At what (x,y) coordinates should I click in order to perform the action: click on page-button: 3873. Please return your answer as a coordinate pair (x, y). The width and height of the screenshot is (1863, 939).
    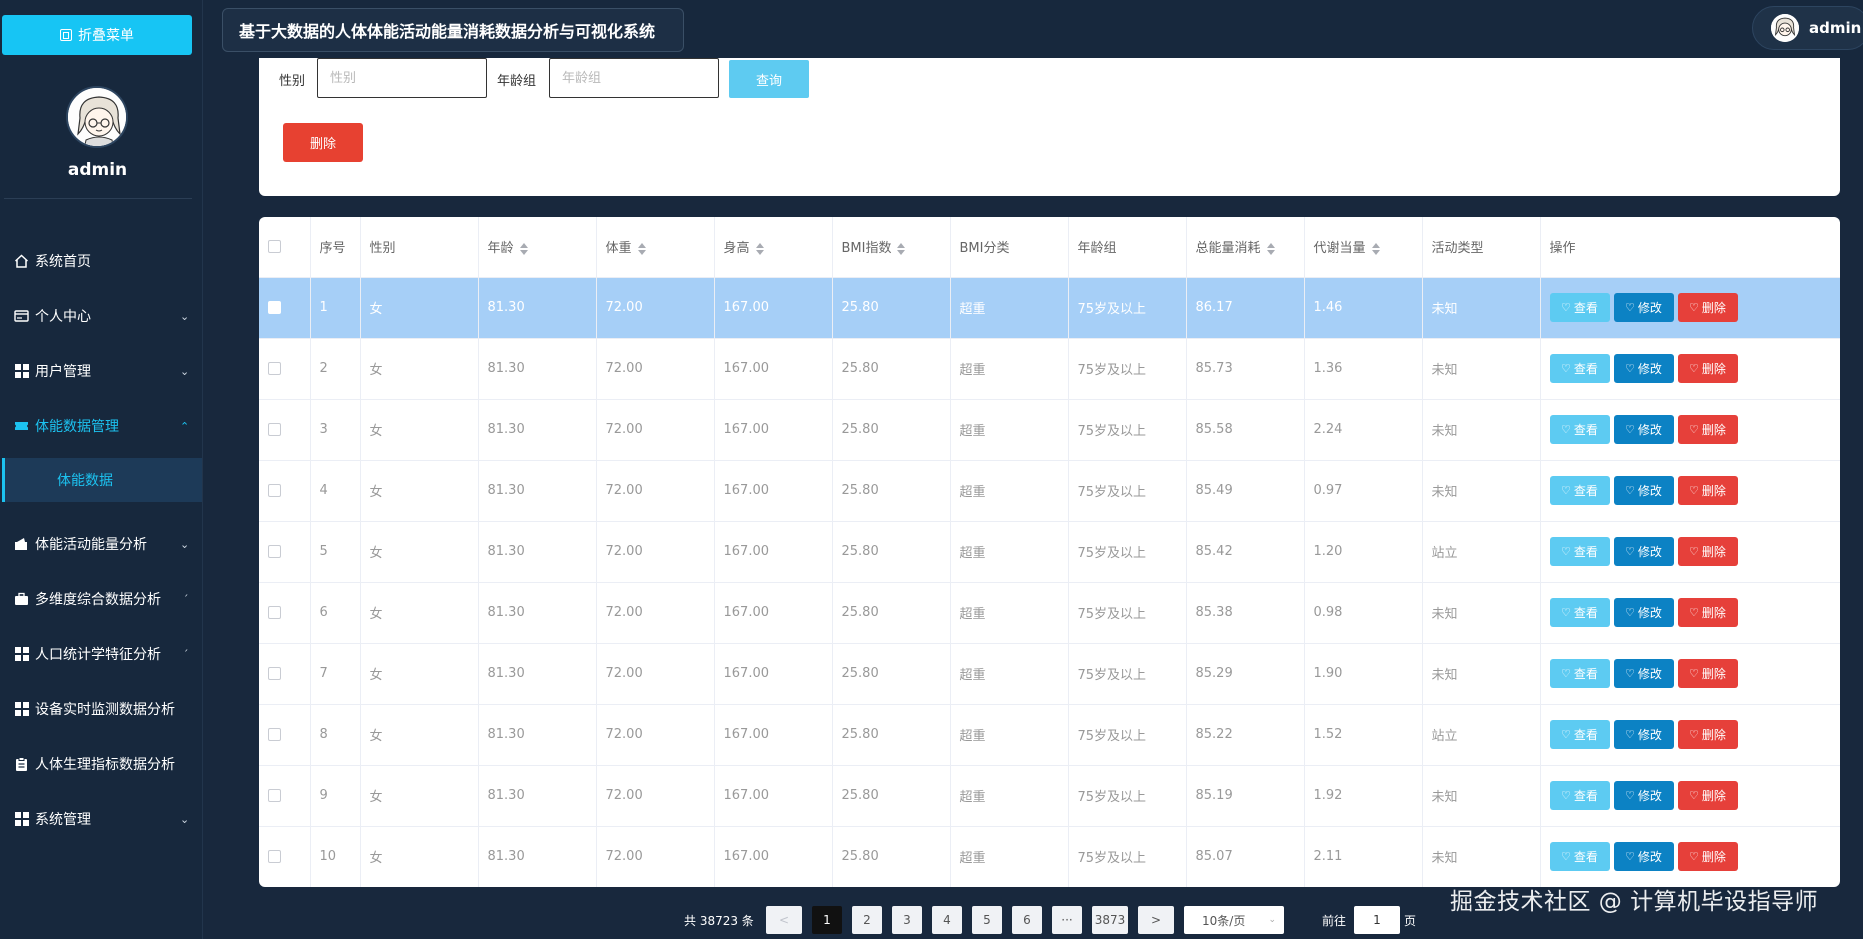
    Looking at the image, I should click on (1110, 920).